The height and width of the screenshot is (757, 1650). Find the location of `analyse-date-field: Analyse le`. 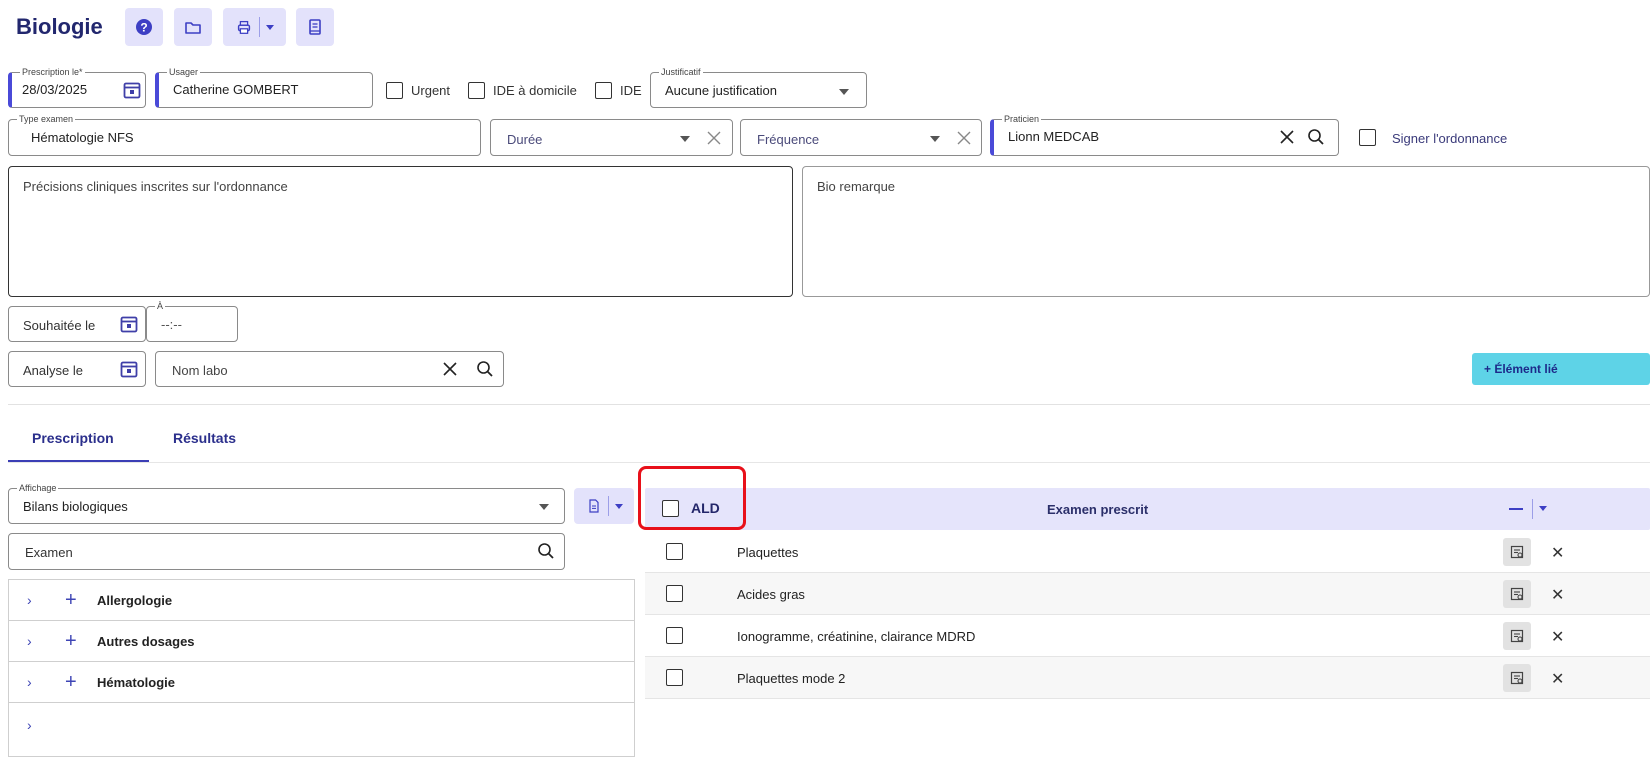

analyse-date-field: Analyse le is located at coordinates (77, 369).